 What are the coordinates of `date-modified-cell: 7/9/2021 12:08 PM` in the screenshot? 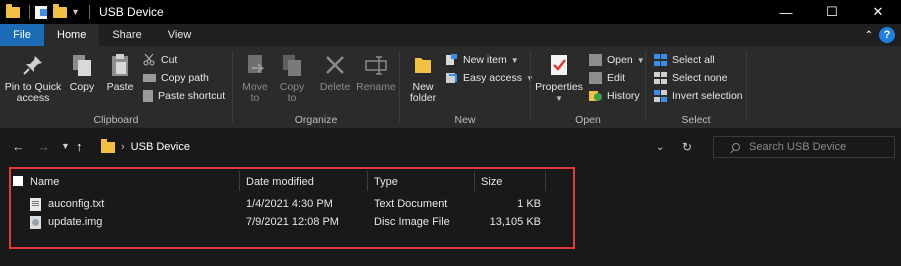 It's located at (292, 222).